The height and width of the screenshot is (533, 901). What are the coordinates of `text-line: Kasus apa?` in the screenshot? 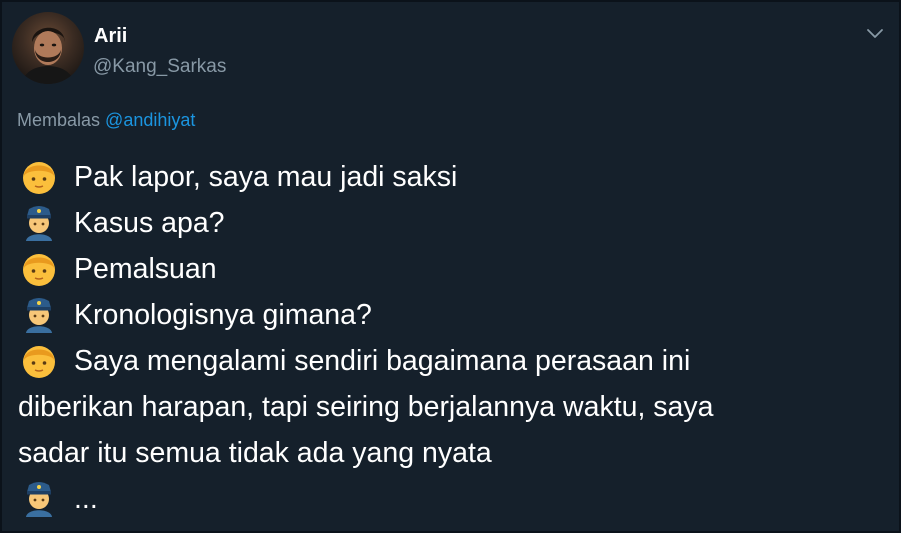 It's located at (453, 223).